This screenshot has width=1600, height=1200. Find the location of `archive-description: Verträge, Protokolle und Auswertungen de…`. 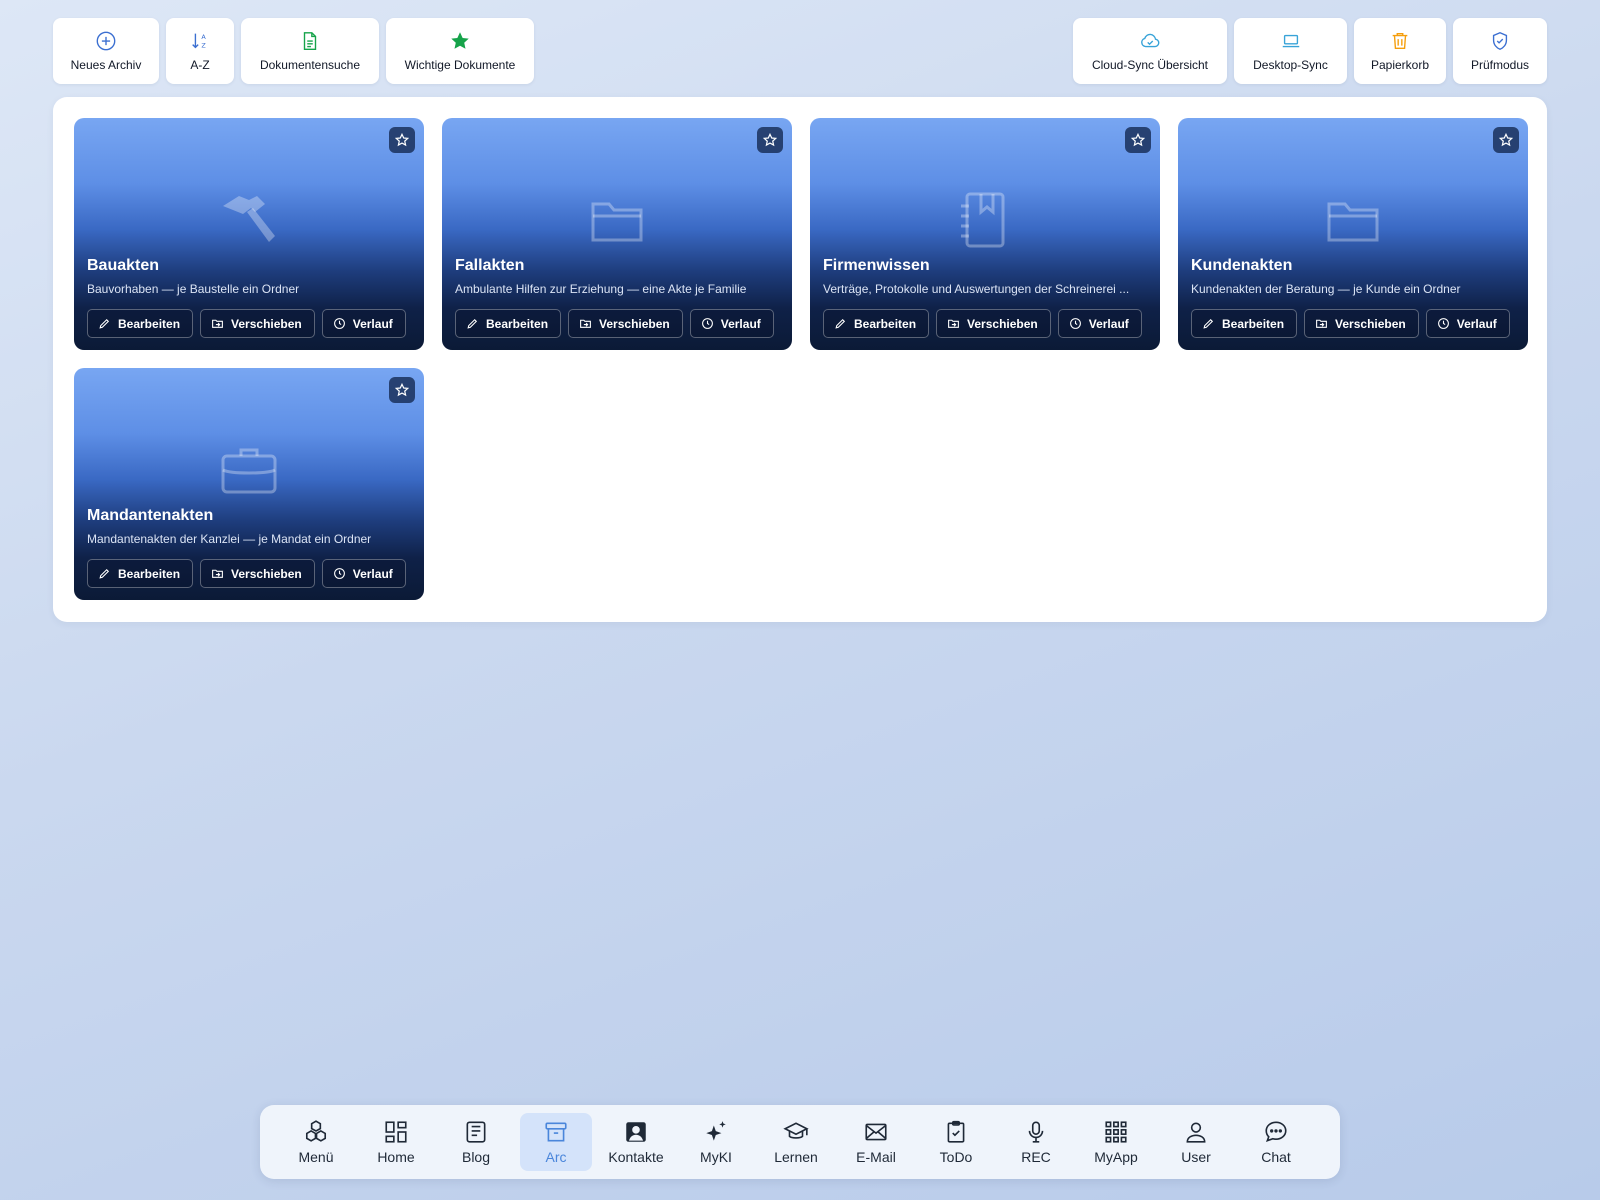

archive-description: Verträge, Protokolle und Auswertungen de… is located at coordinates (976, 289).